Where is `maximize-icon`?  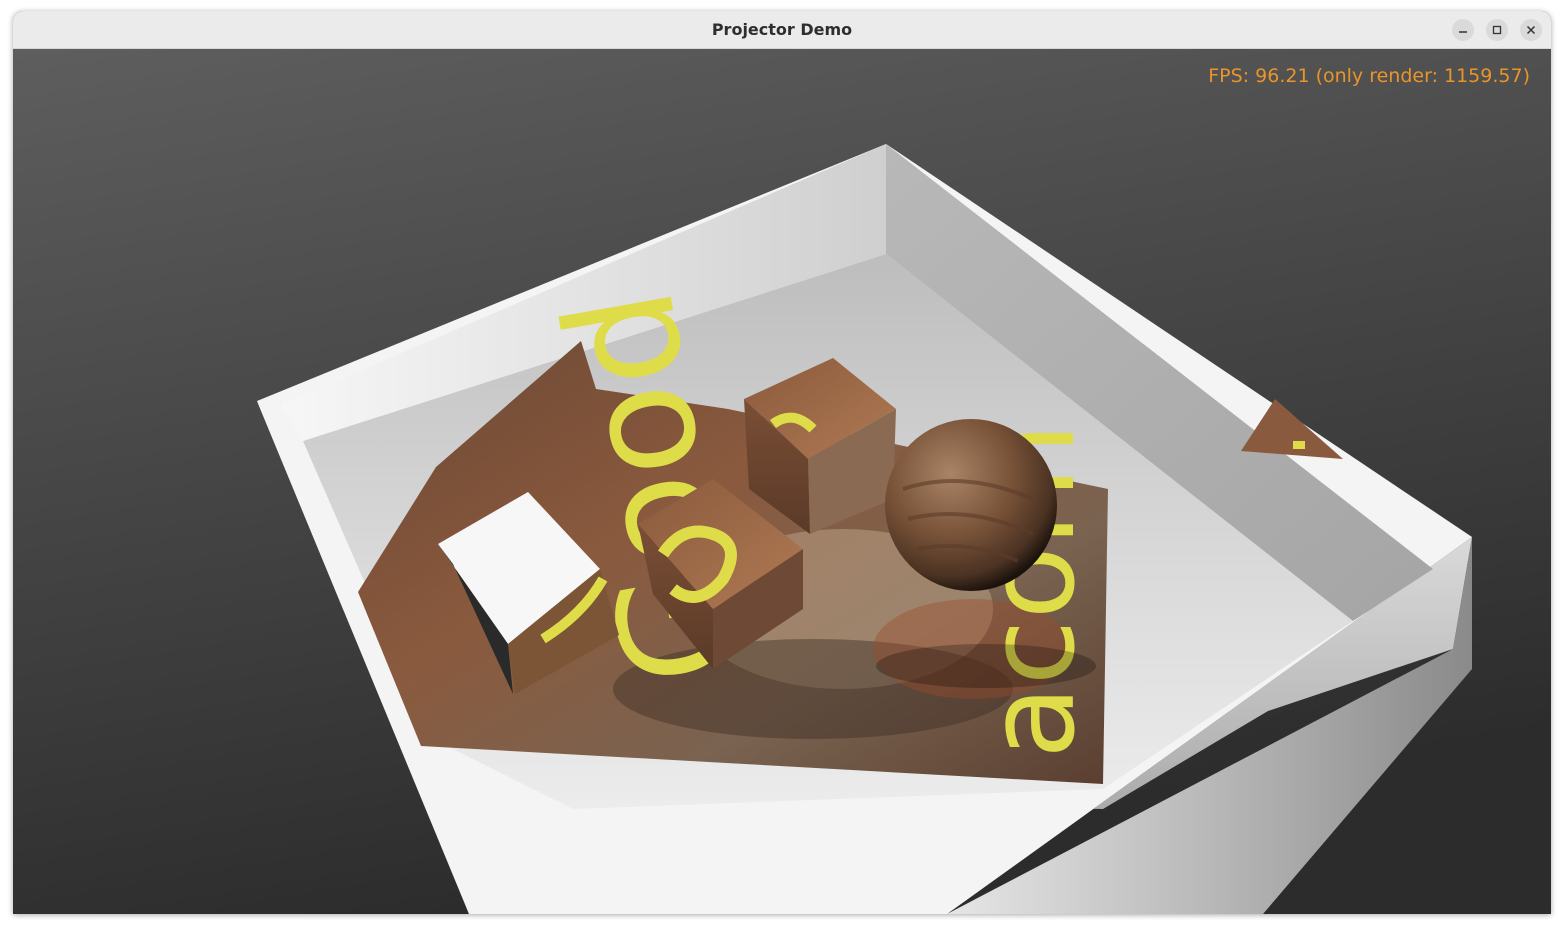
maximize-icon is located at coordinates (1497, 30).